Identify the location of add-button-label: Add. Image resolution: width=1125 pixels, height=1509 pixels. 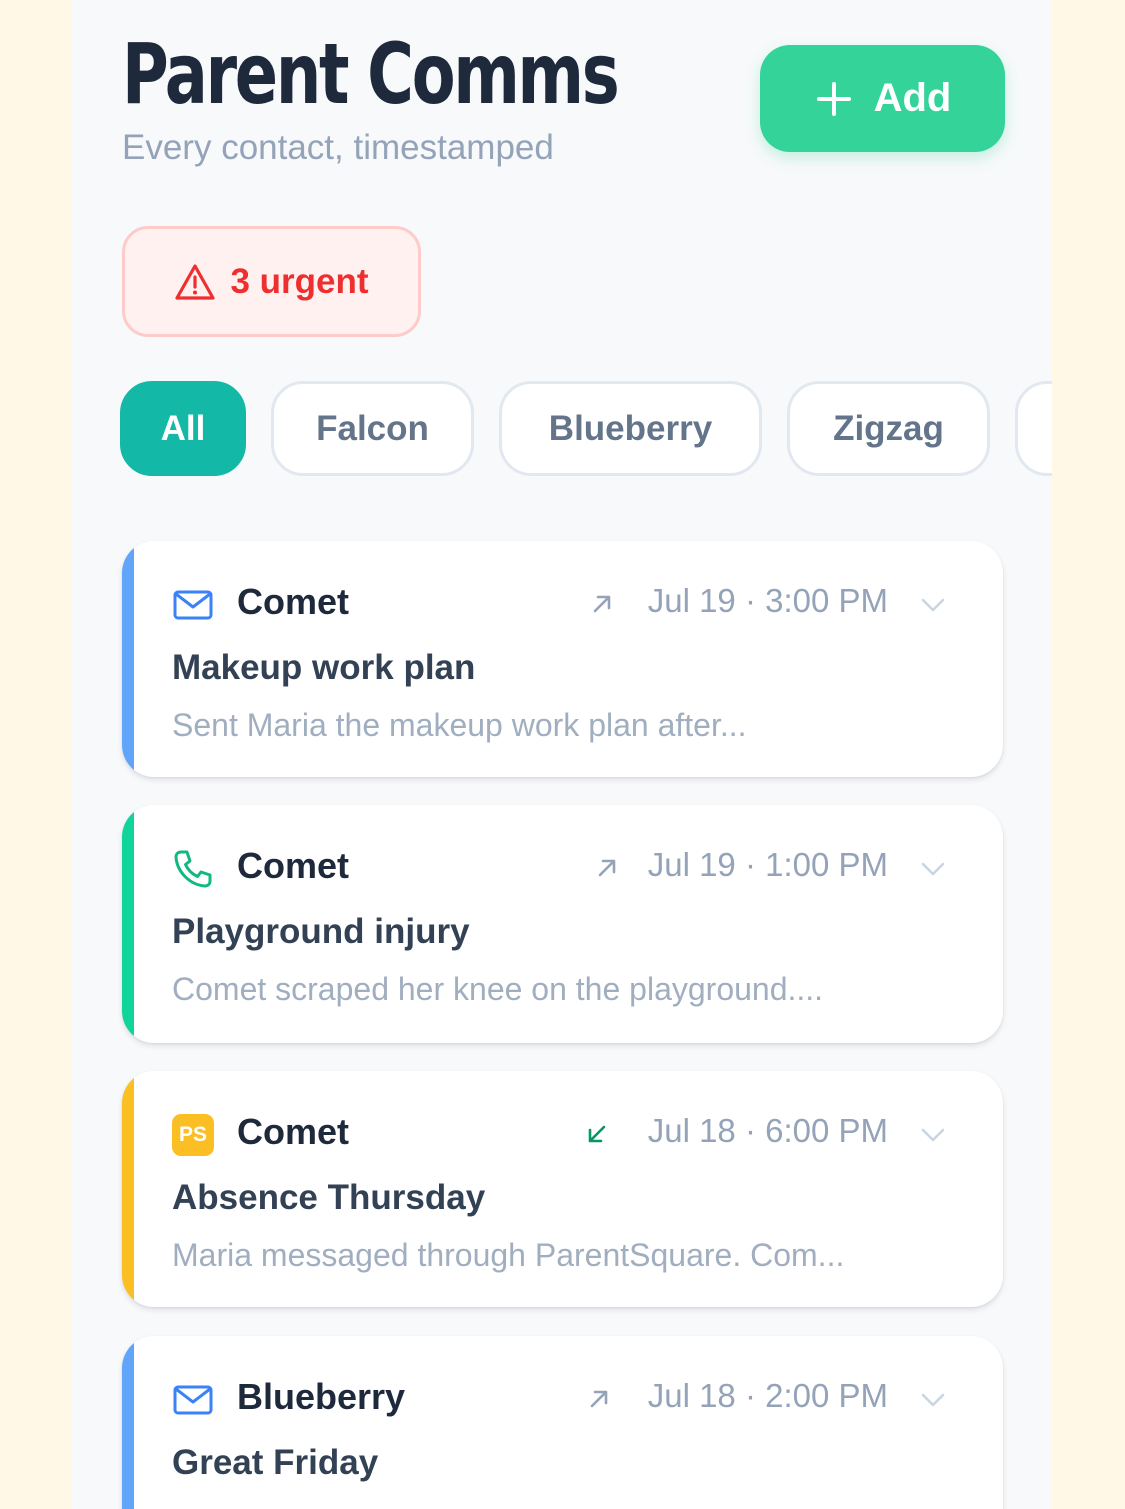
(912, 98).